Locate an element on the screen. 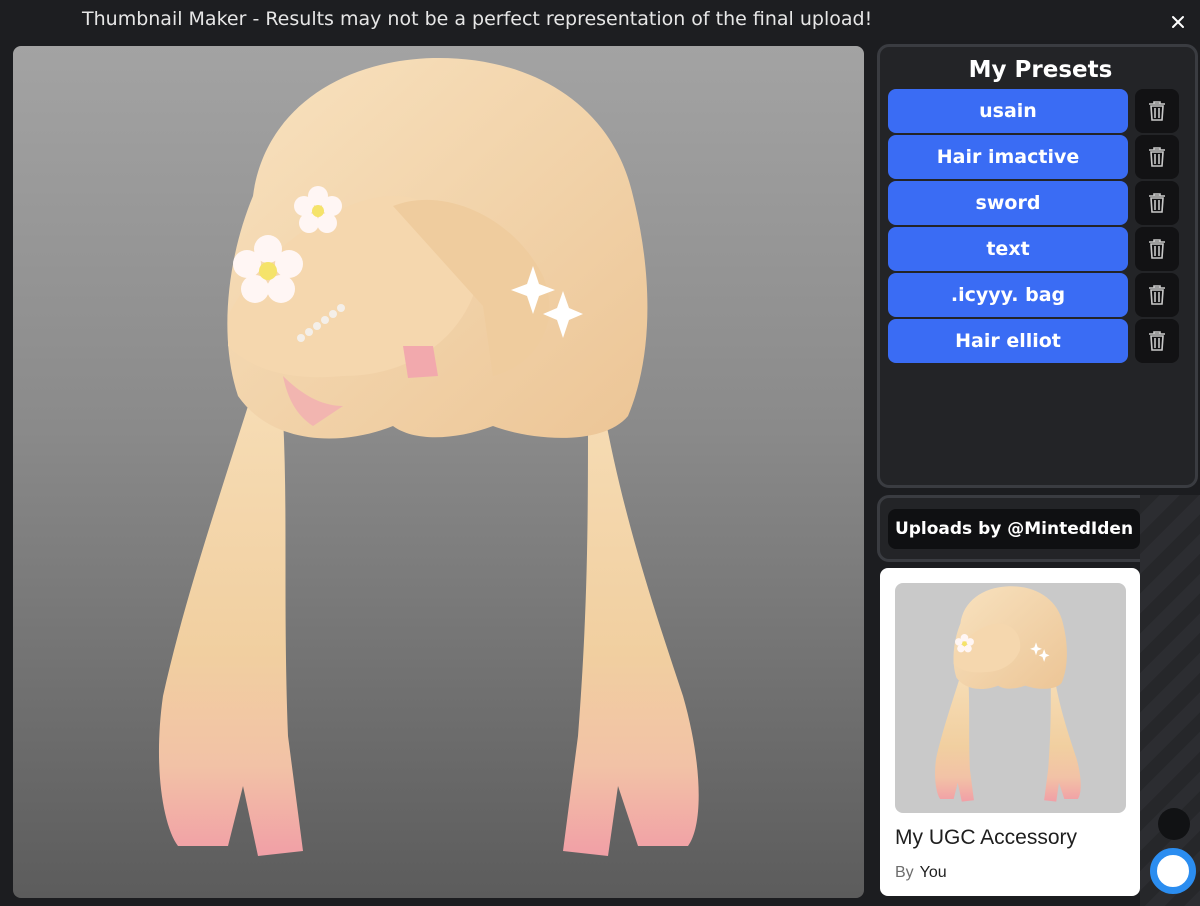  preset-row: usain is located at coordinates (1040, 111).